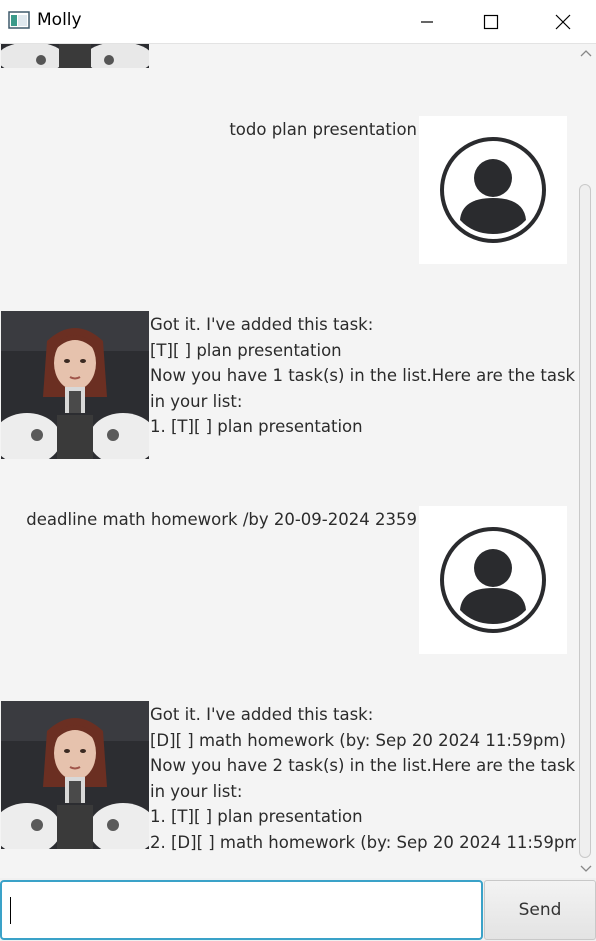  I want to click on chevron-up-icon, so click(586, 53).